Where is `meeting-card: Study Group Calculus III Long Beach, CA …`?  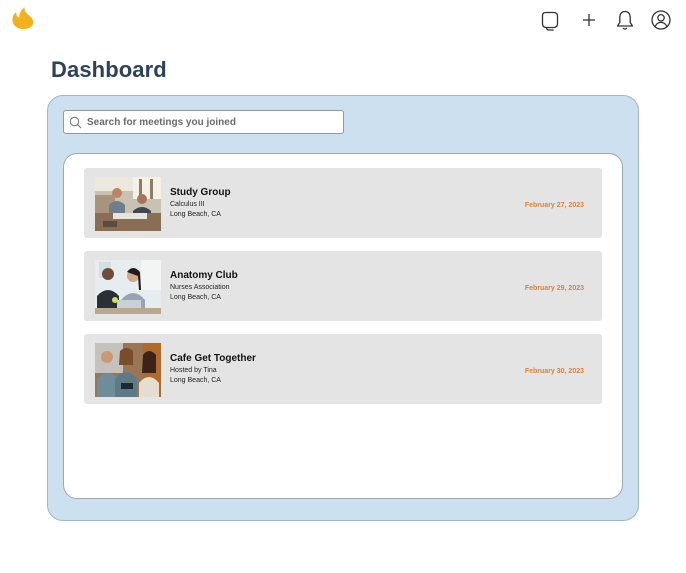 meeting-card: Study Group Calculus III Long Beach, CA … is located at coordinates (343, 203).